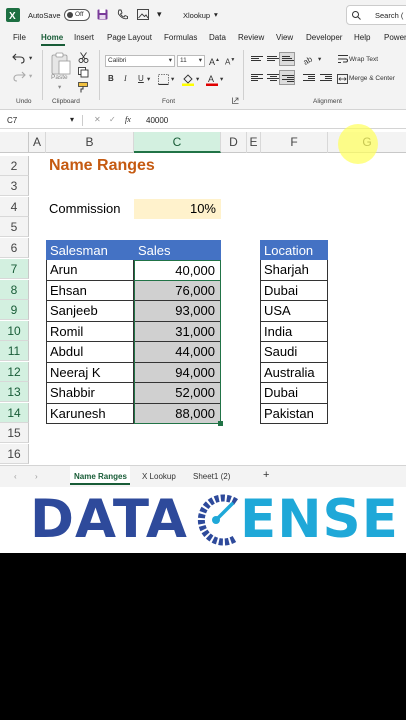 The height and width of the screenshot is (720, 406). Describe the element at coordinates (14, 331) in the screenshot. I see `row-header: 10` at that location.